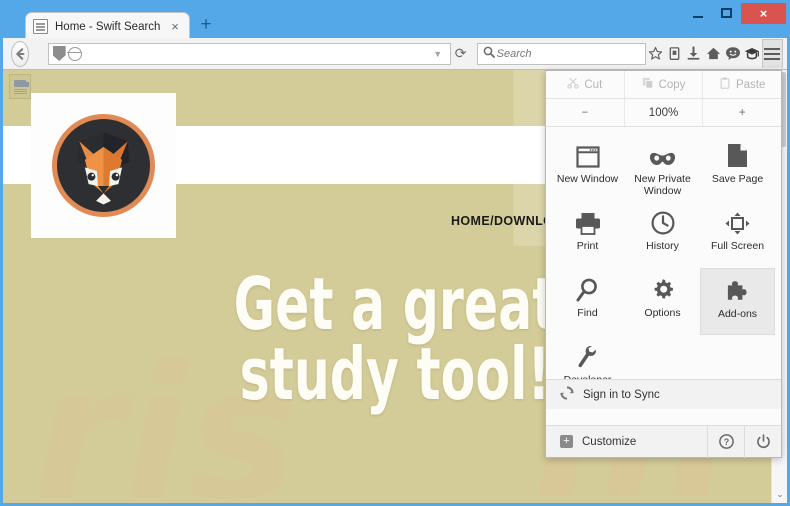  I want to click on navigation-toolbar: ▼ ⟳, so click(395, 54).